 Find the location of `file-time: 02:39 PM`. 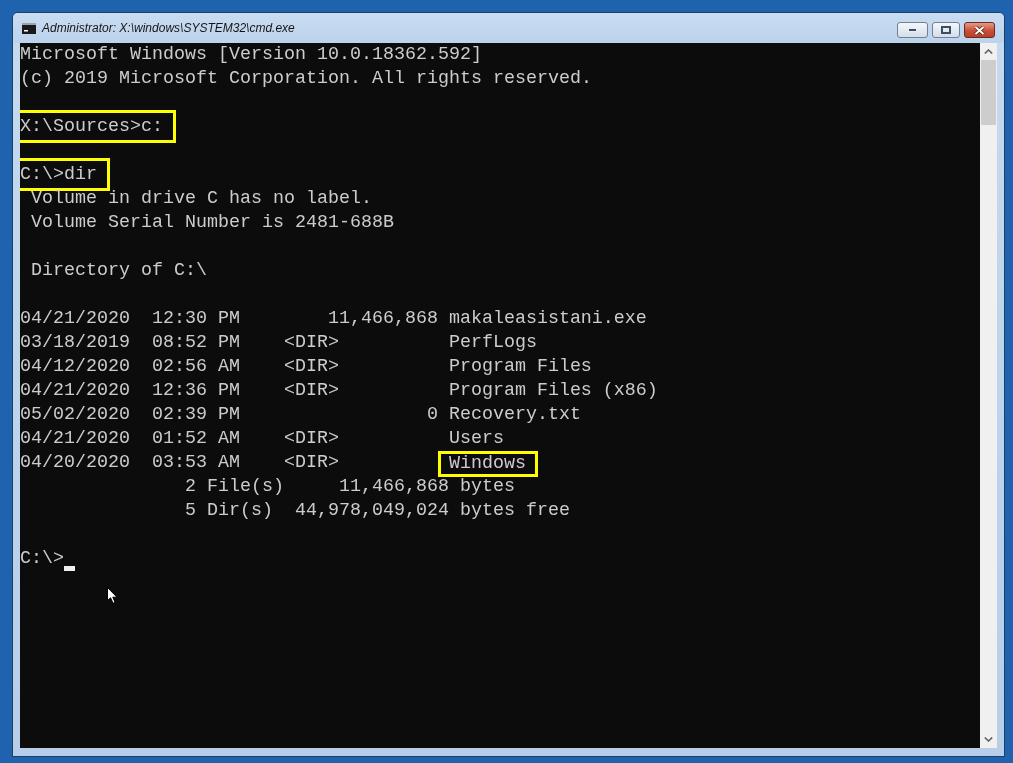

file-time: 02:39 PM is located at coordinates (196, 415).